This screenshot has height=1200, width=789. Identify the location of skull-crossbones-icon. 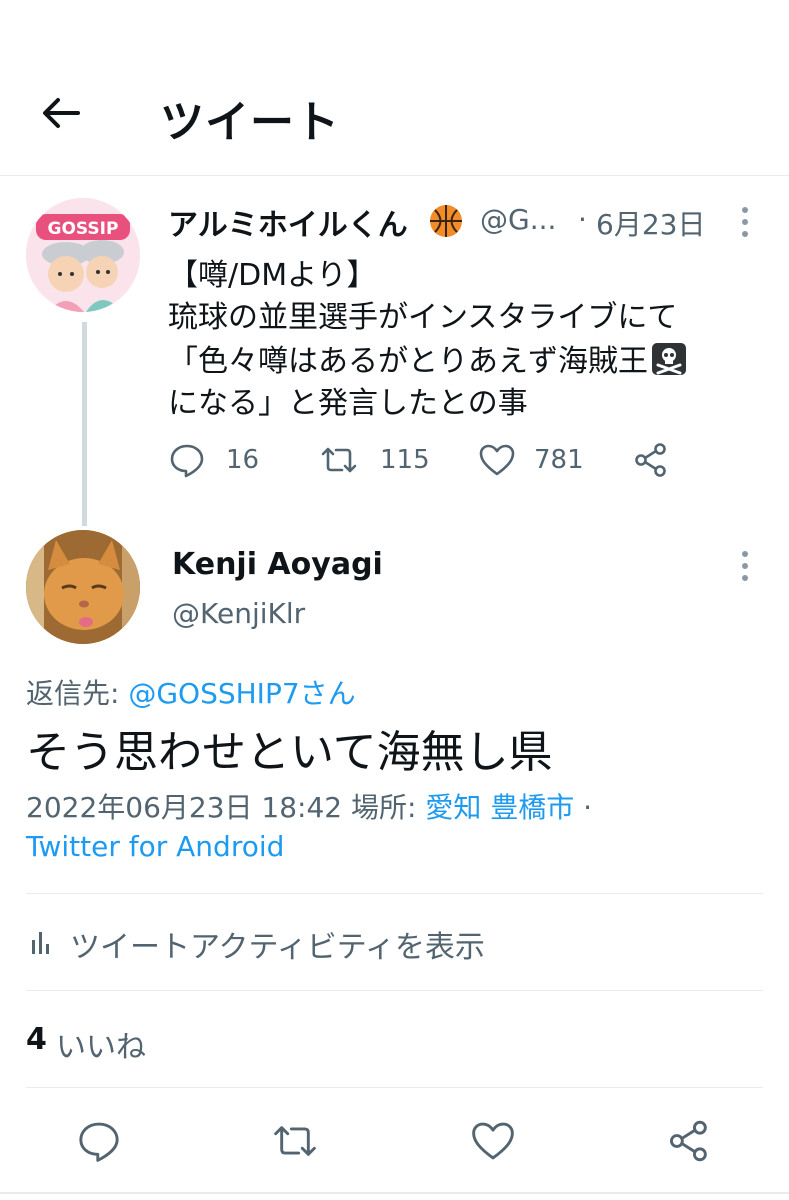
(669, 359).